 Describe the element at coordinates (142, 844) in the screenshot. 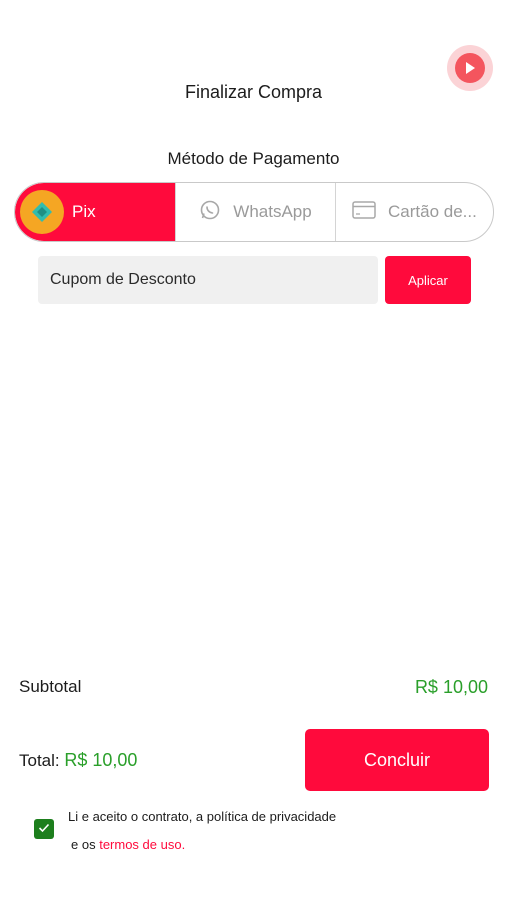

I see `terms-of-use-link: termos de uso.` at that location.